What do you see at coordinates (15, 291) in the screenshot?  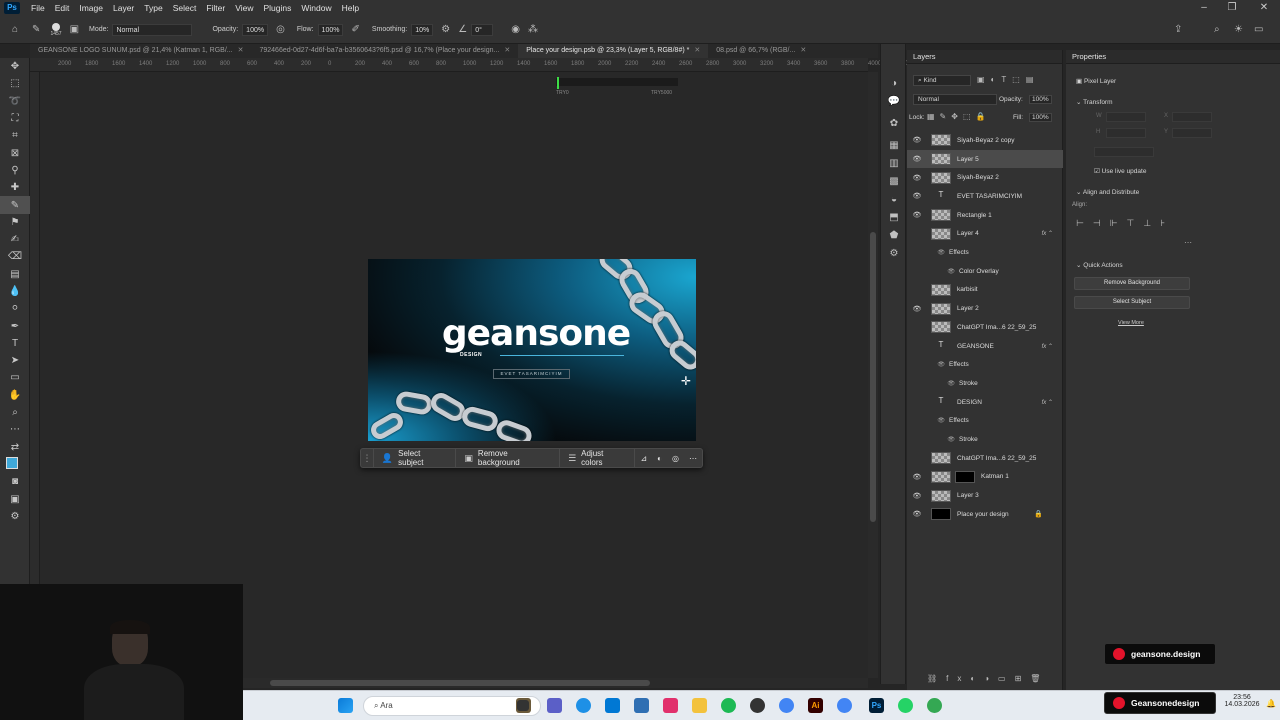 I see `blur-tool-icon: 💧` at bounding box center [15, 291].